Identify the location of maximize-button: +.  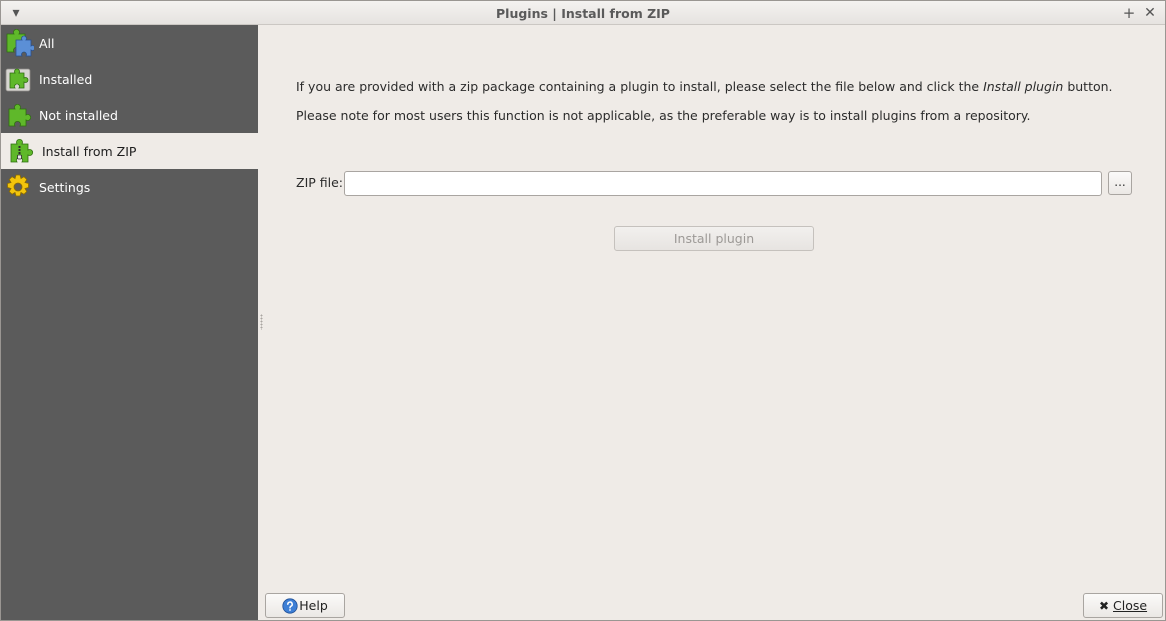
(1129, 13).